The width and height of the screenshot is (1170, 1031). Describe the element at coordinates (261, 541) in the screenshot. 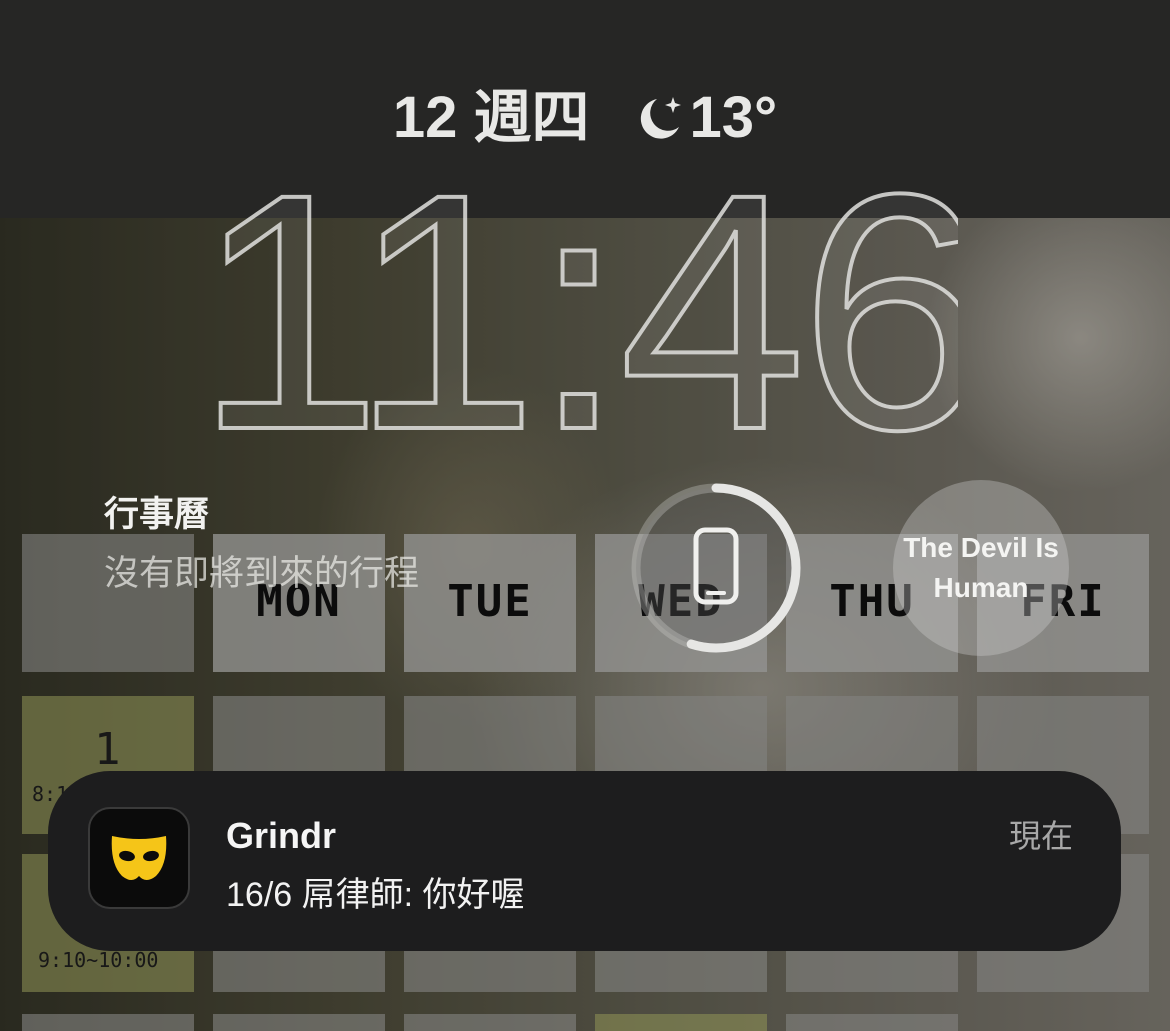

I see `calendar-widget: 行事曆 沒有即將到來的行程` at that location.